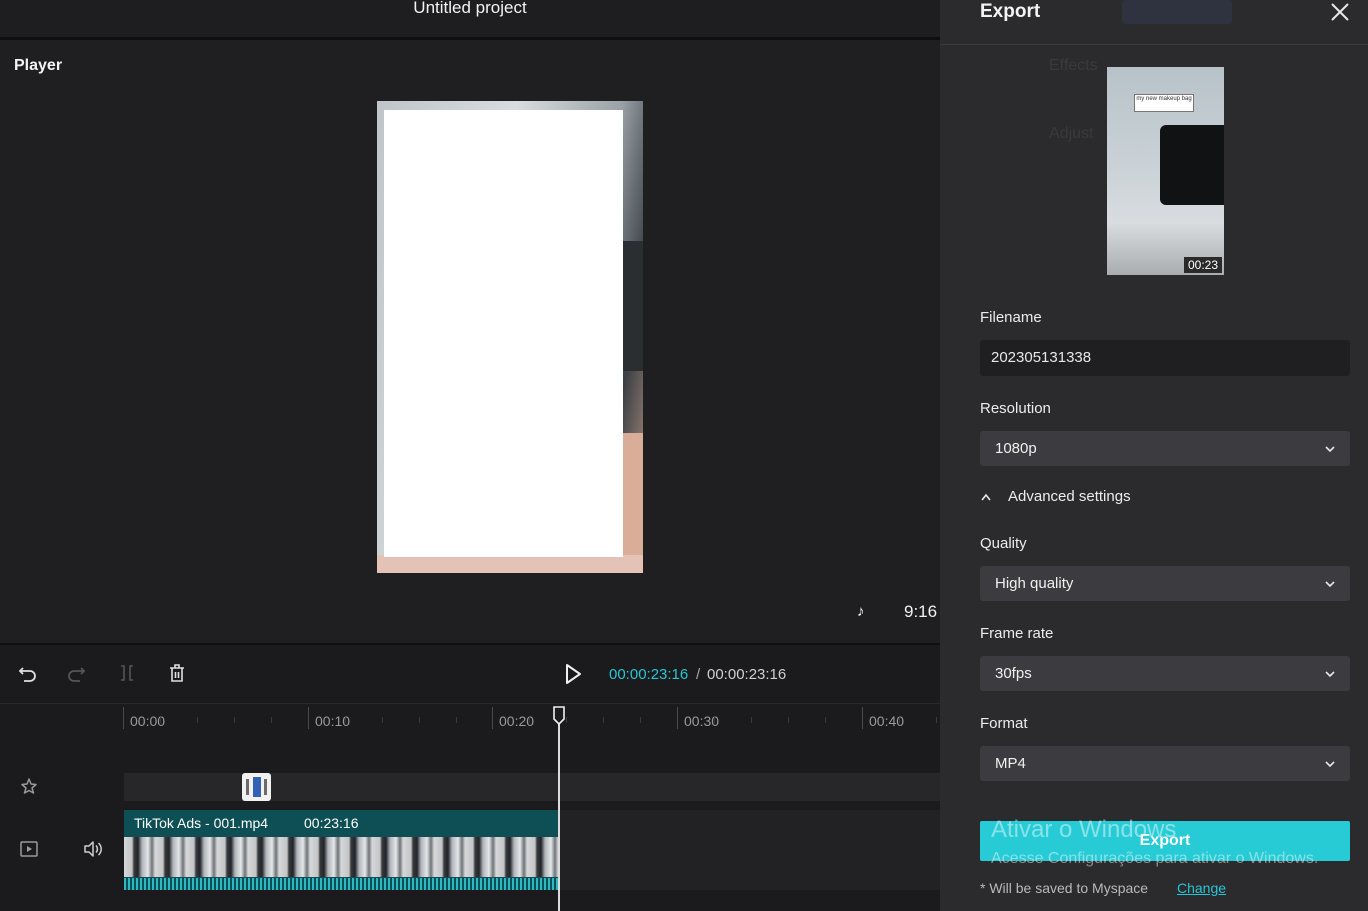  I want to click on effect-handle-right, so click(265, 787).